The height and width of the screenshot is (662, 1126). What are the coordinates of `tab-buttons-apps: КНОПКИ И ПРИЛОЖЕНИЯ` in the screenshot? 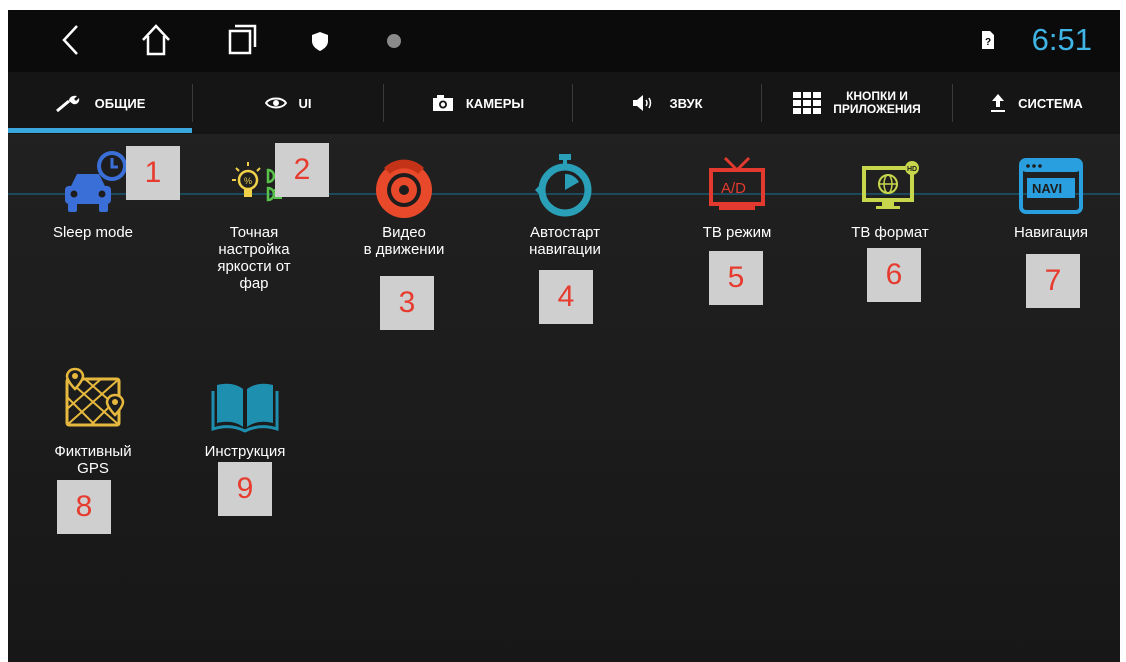 It's located at (857, 103).